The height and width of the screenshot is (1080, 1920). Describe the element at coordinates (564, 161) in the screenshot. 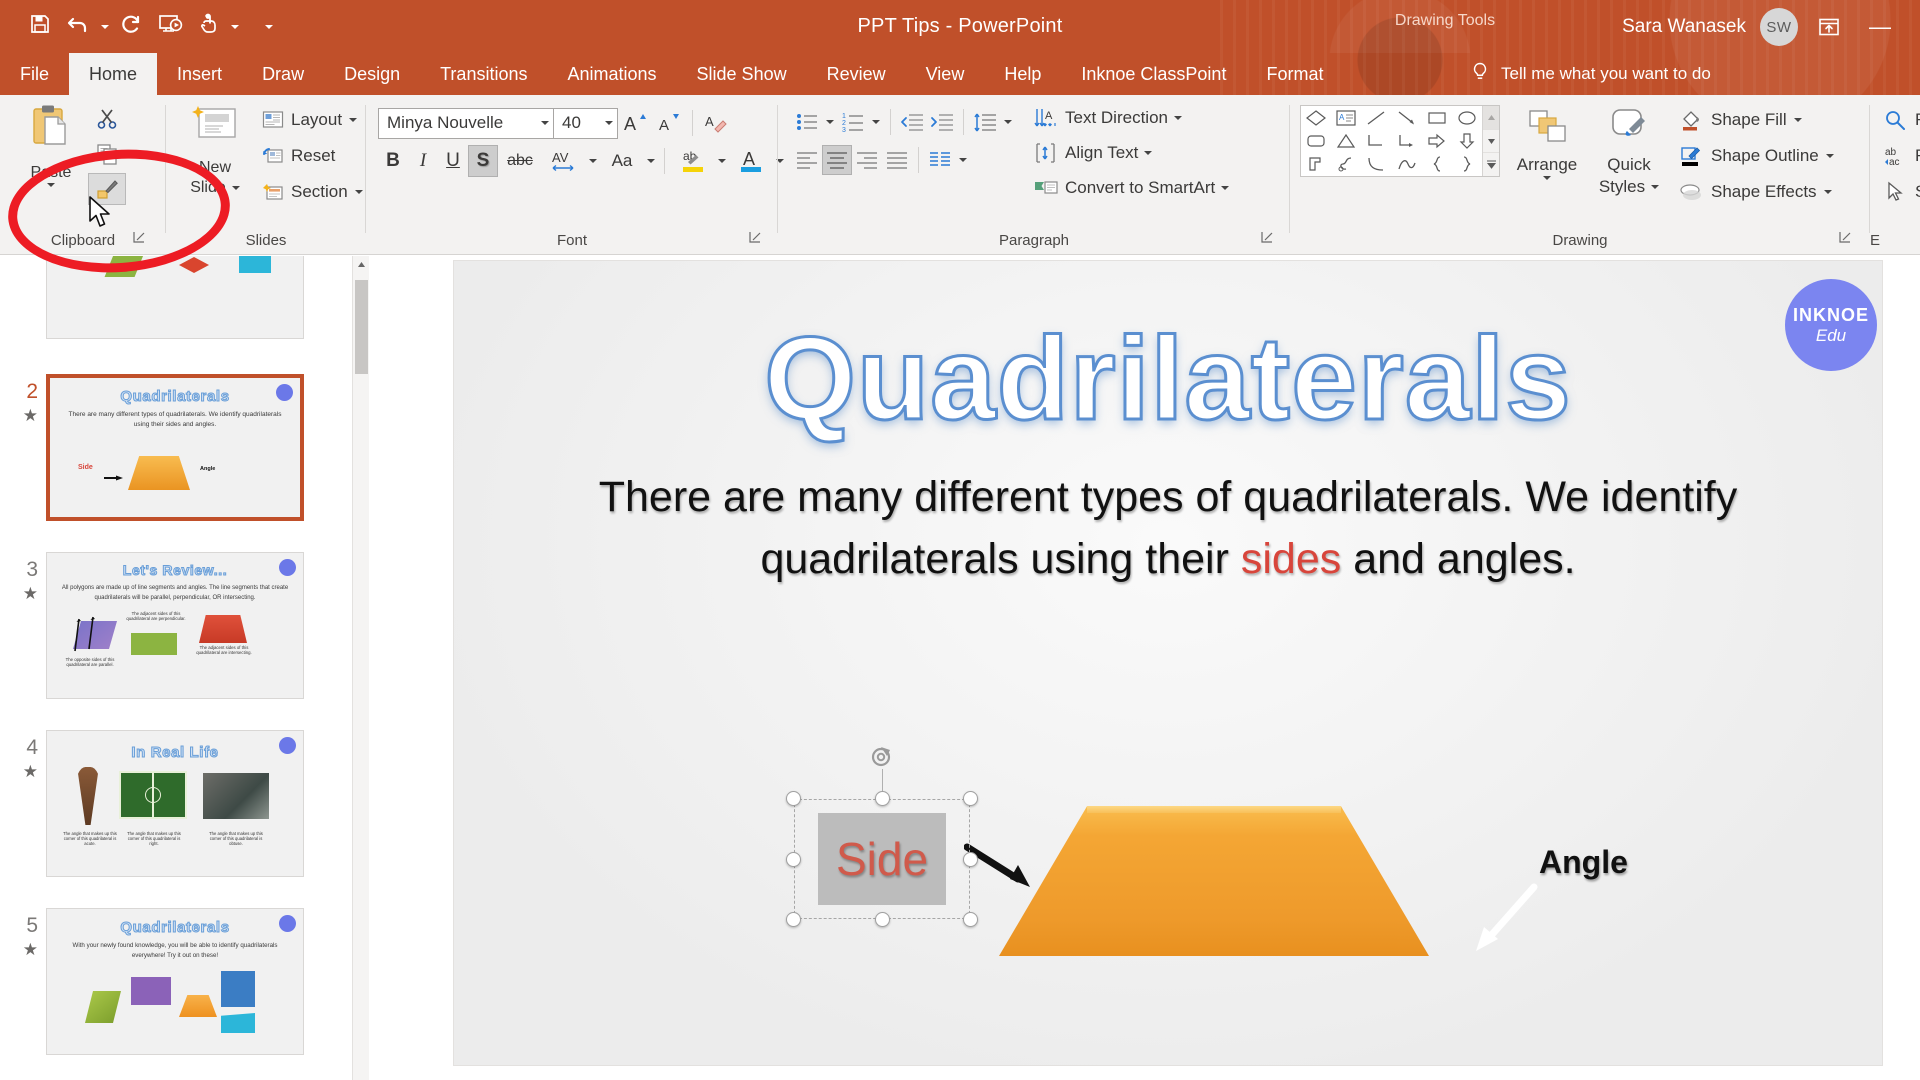

I see `character-spacing-button: AV` at that location.